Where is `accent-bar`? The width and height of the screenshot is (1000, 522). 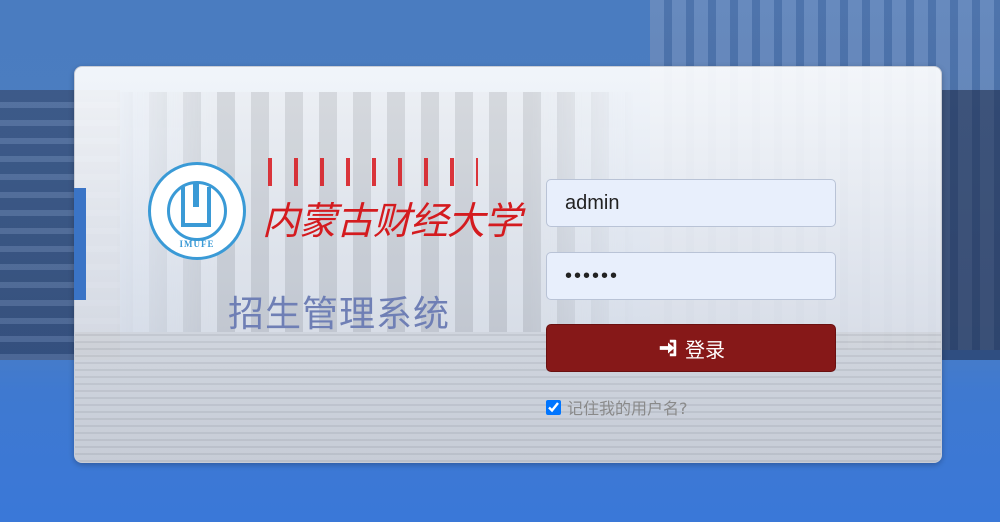
accent-bar is located at coordinates (80, 244).